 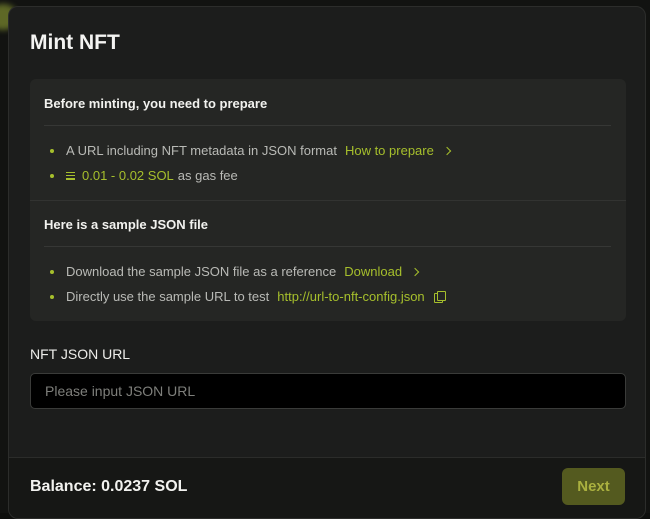 I want to click on sample-url-link: http://url-to-nft-config.json, so click(x=350, y=296).